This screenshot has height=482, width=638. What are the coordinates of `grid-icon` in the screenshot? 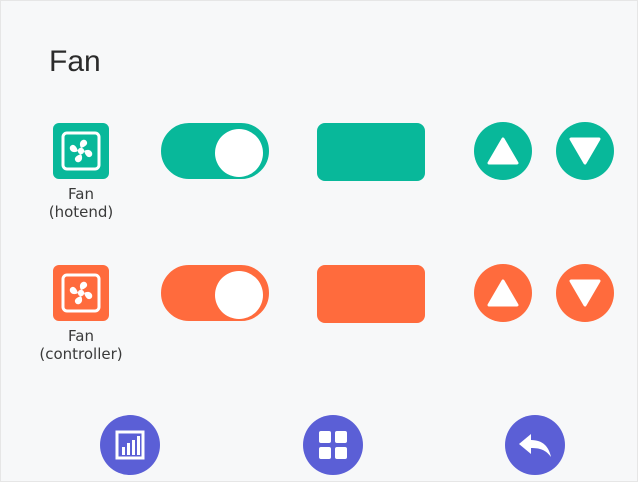 It's located at (333, 445).